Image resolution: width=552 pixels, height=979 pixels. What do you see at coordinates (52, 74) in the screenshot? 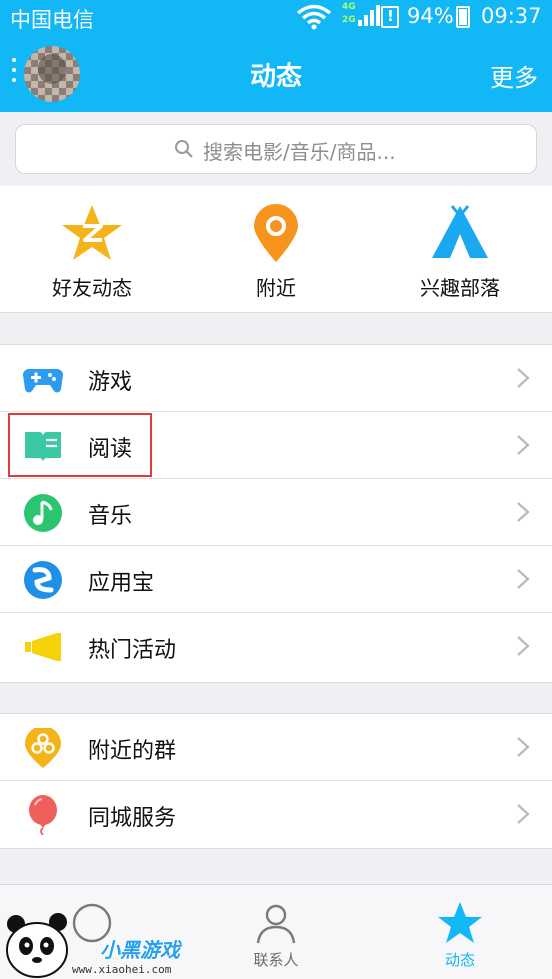
I see `avatar` at bounding box center [52, 74].